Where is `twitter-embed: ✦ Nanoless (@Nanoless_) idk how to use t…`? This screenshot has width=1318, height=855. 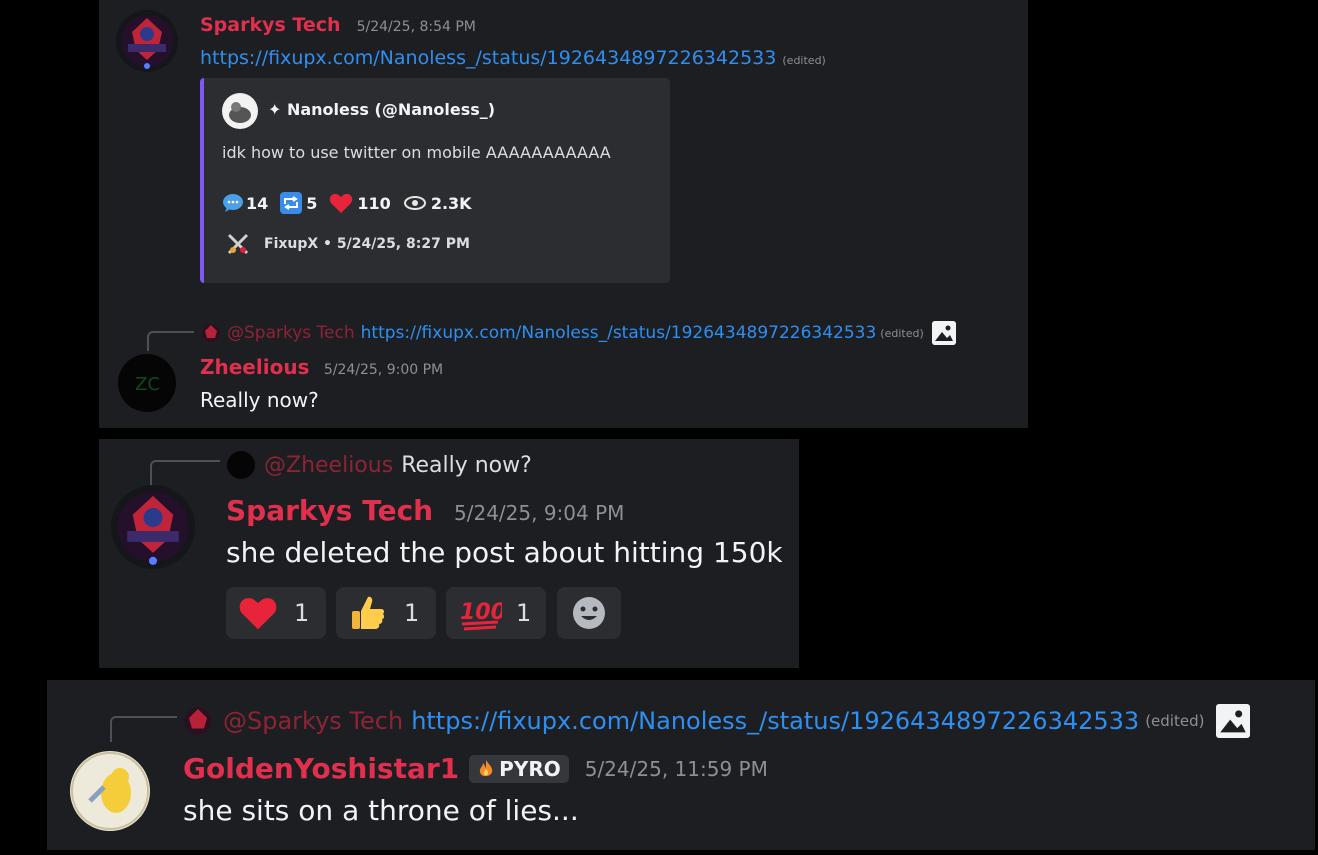
twitter-embed: ✦ Nanoless (@Nanoless_) idk how to use t… is located at coordinates (435, 180).